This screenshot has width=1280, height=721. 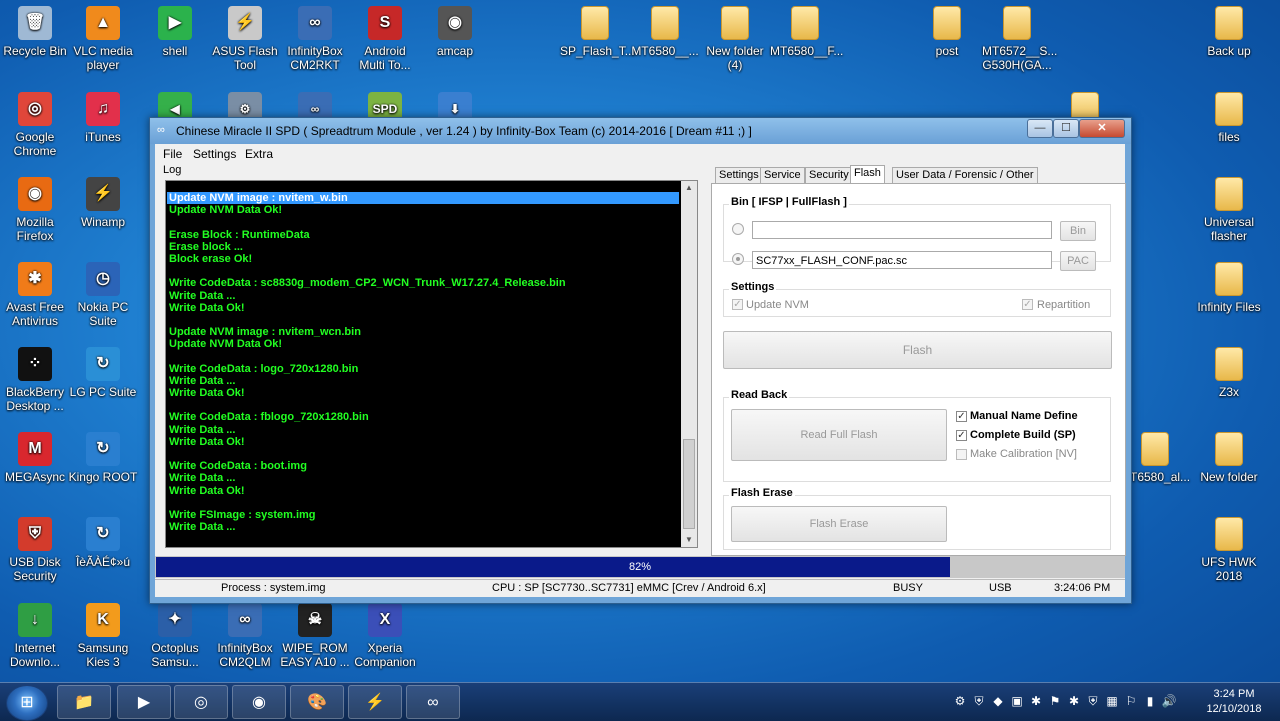 I want to click on desktop-icon: ⚡ ASUS Flash Tool, so click(x=245, y=39).